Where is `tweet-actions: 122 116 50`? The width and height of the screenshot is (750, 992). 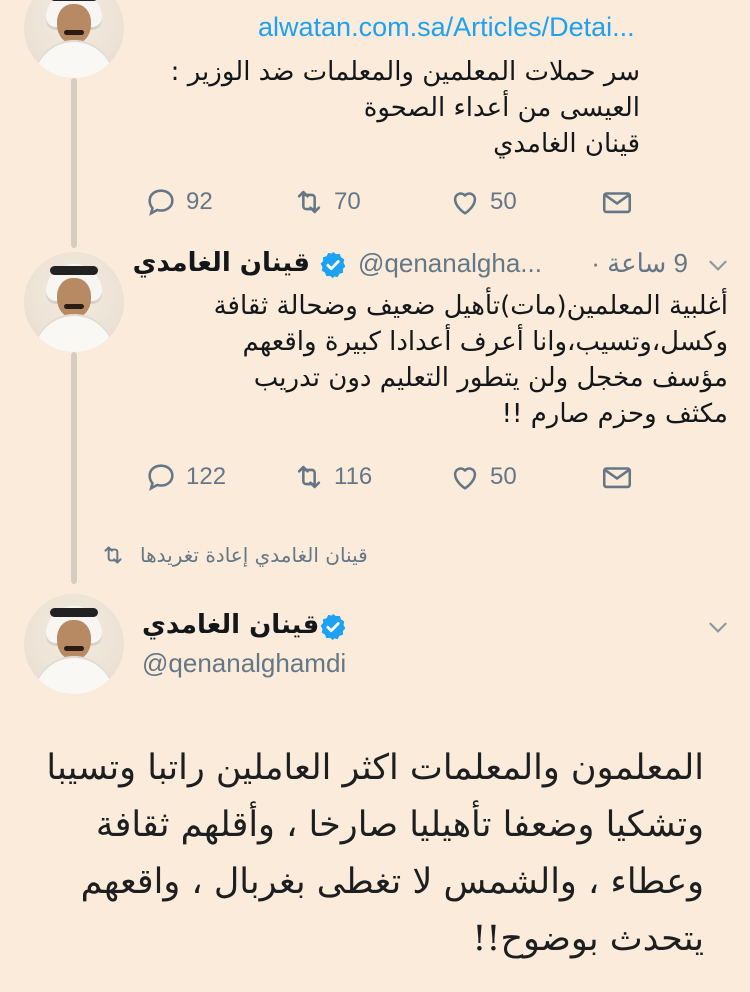 tweet-actions: 122 116 50 is located at coordinates (400, 477).